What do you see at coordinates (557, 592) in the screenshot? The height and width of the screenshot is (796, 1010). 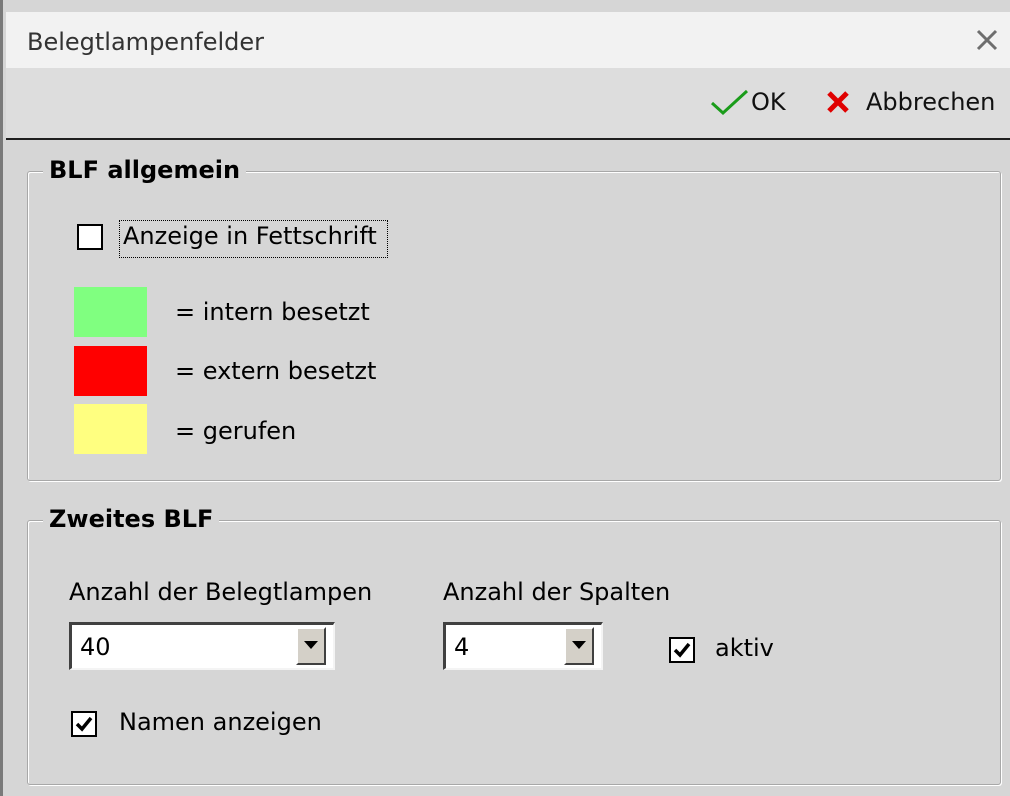 I see `columns-count-label: Anzahl der Spalten` at bounding box center [557, 592].